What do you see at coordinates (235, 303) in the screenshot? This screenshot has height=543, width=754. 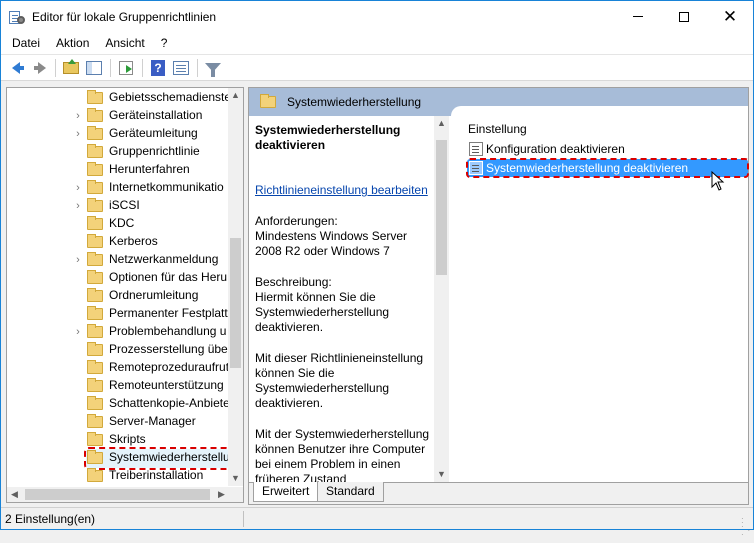 I see `tree-scroll-thumb` at bounding box center [235, 303].